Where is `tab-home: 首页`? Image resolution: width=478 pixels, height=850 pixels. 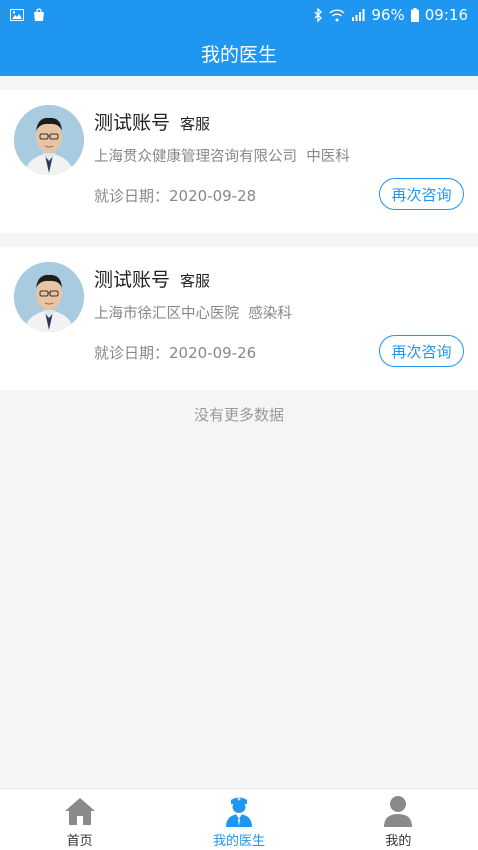
tab-home: 首页 is located at coordinates (79, 819).